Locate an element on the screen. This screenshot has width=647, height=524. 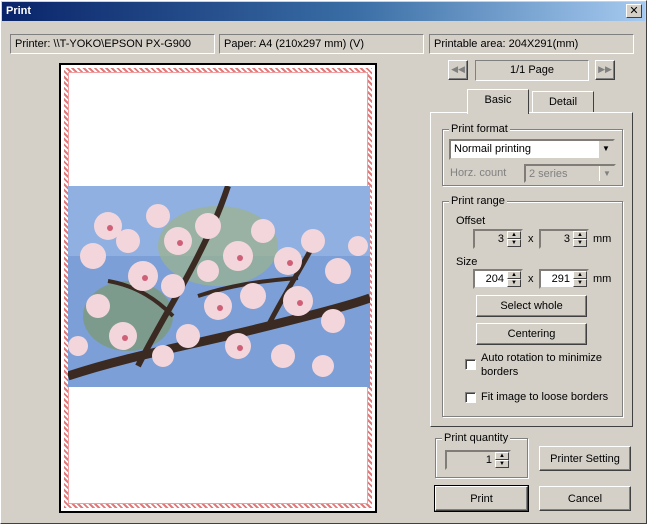
print-format-select: Normail printing ▼ is located at coordinates (532, 149).